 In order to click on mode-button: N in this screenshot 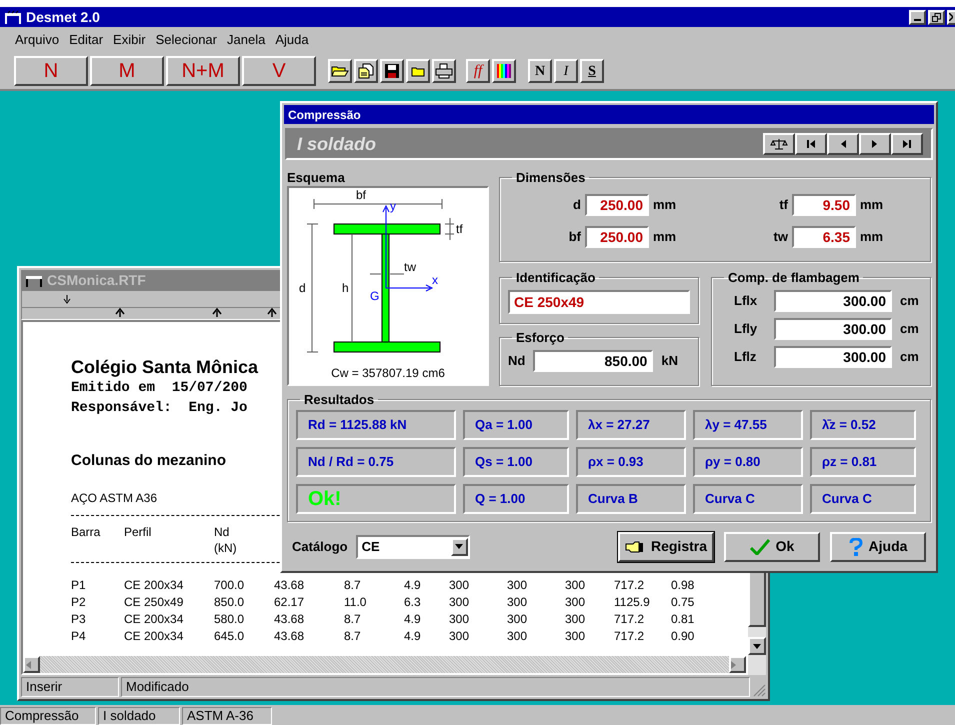, I will do `click(51, 71)`.